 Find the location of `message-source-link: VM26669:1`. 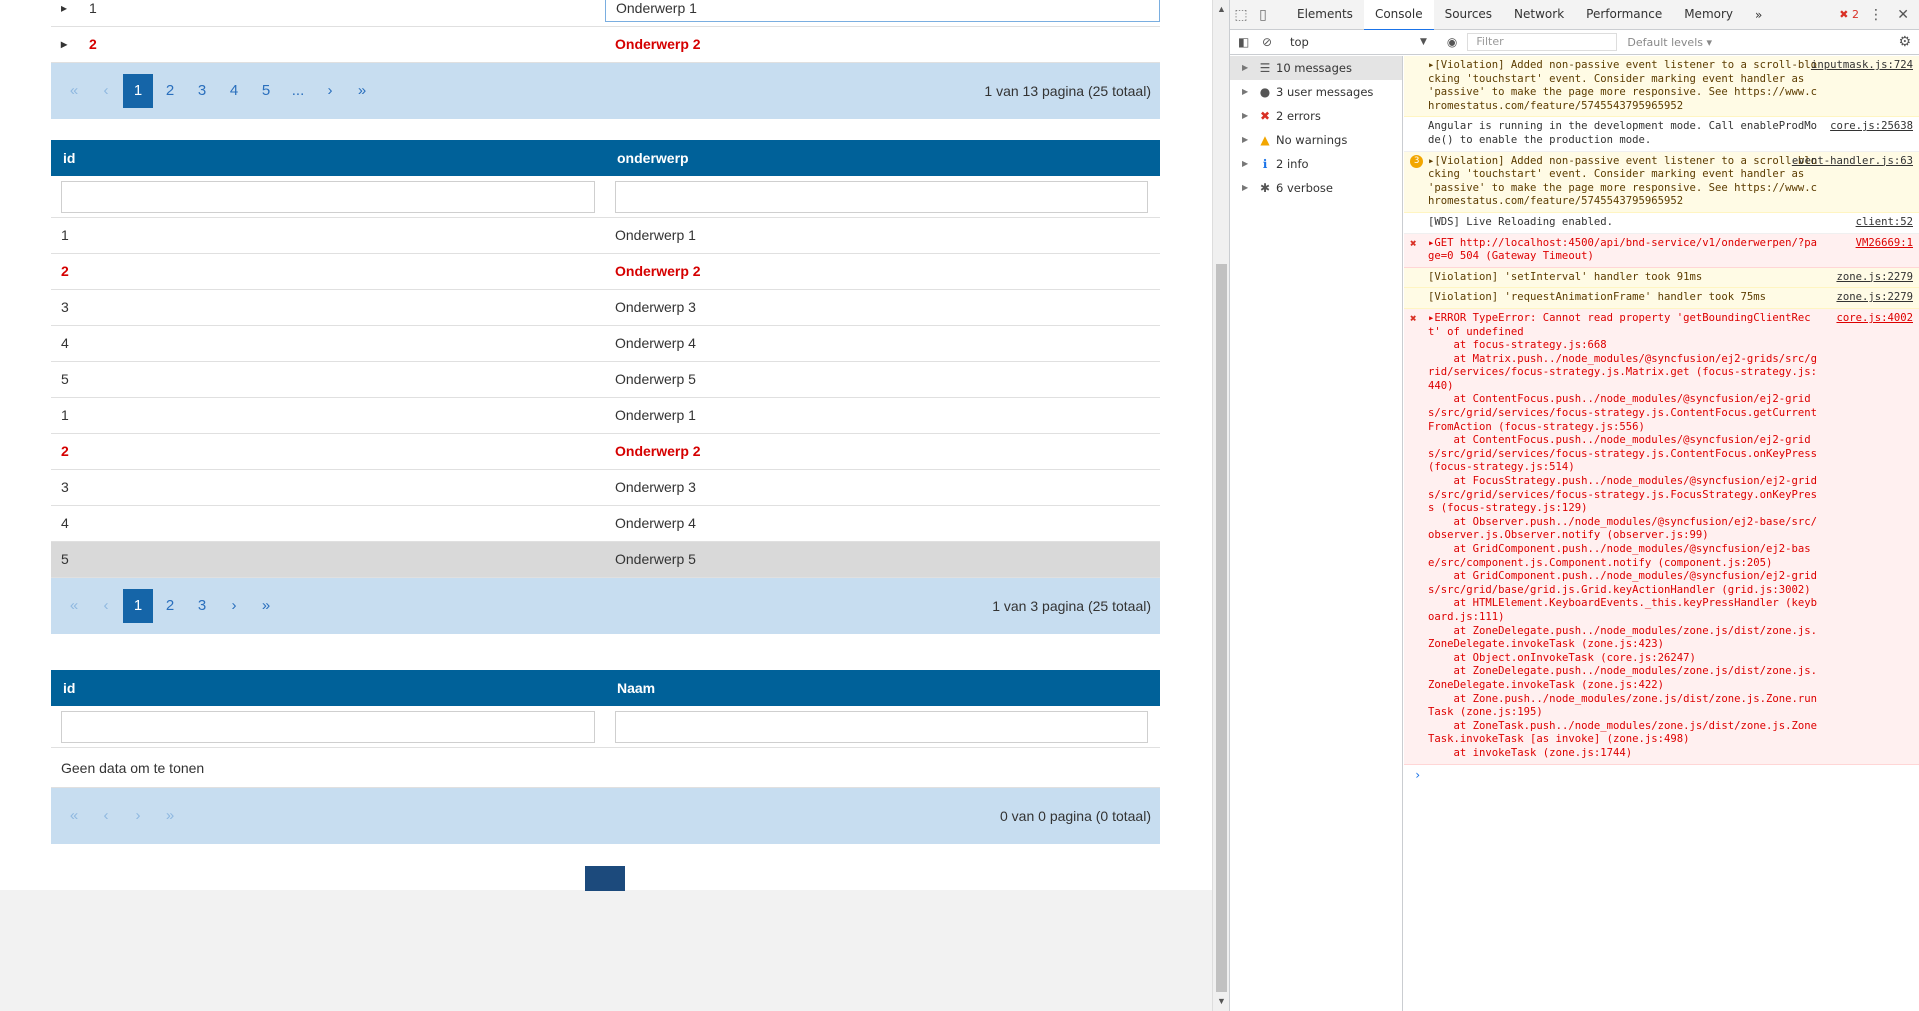

message-source-link: VM26669:1 is located at coordinates (1884, 244).